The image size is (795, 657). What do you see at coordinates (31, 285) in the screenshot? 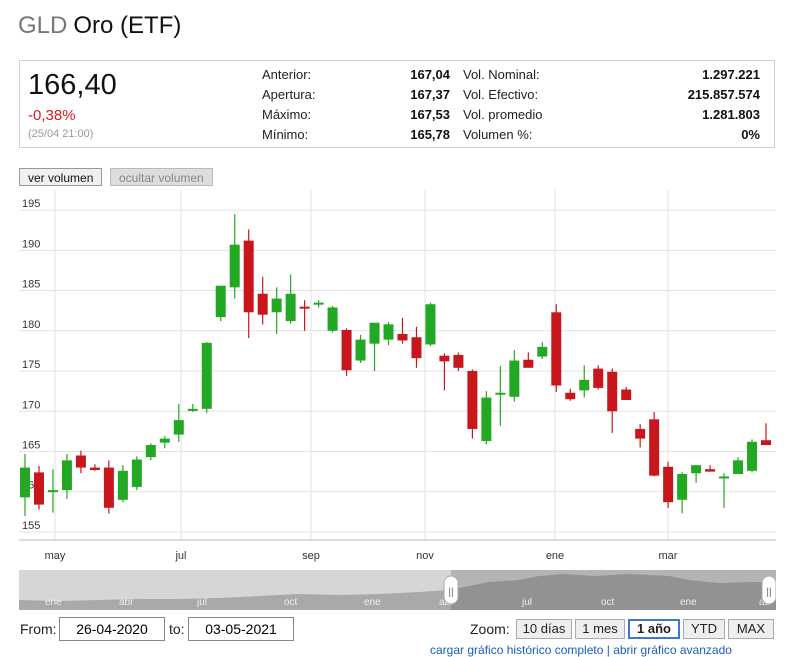
I see `y-tick-label: 185` at bounding box center [31, 285].